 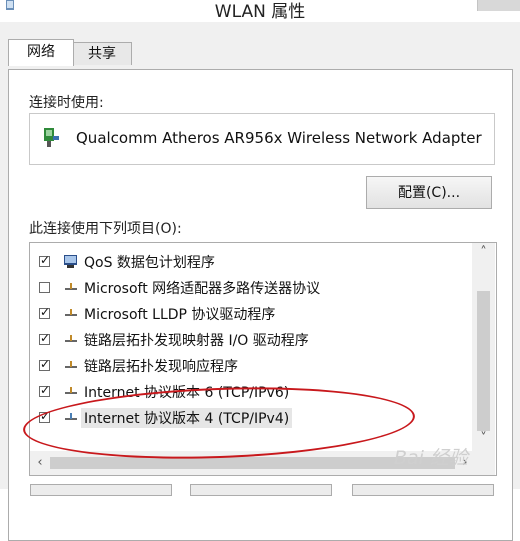 What do you see at coordinates (483, 253) in the screenshot?
I see `scroll-up-icon: ˄` at bounding box center [483, 253].